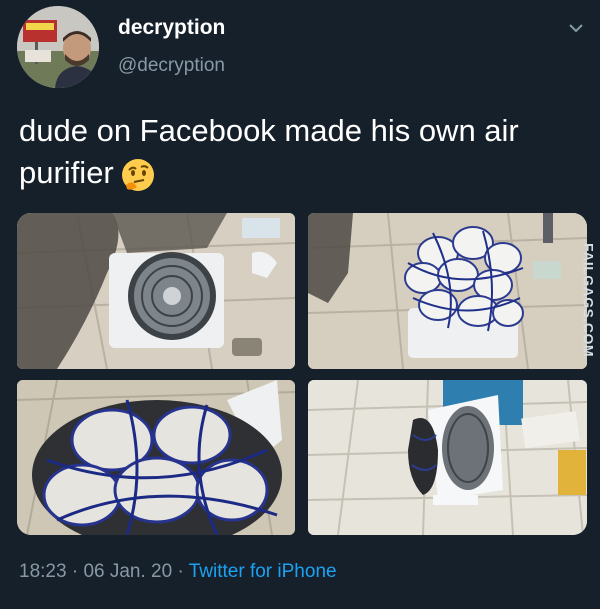 Image resolution: width=600 pixels, height=609 pixels. I want to click on photo-fan-side, so click(447, 457).